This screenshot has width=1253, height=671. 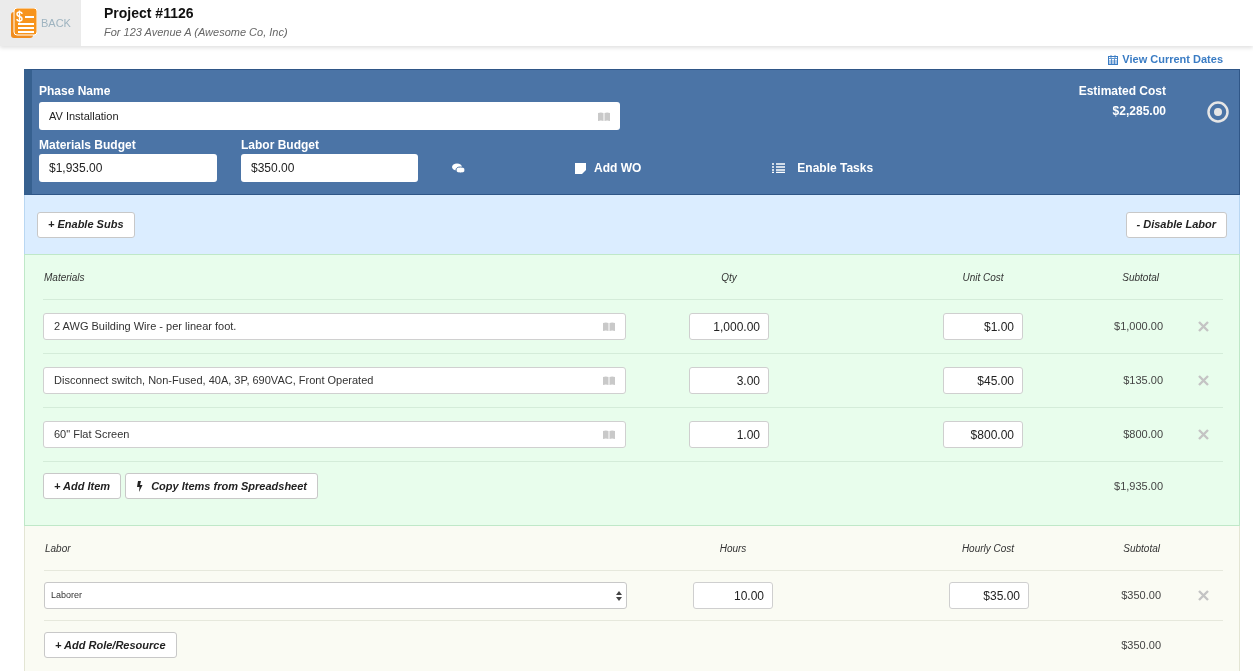 What do you see at coordinates (988, 548) in the screenshot?
I see `column-header: Hourly Cost` at bounding box center [988, 548].